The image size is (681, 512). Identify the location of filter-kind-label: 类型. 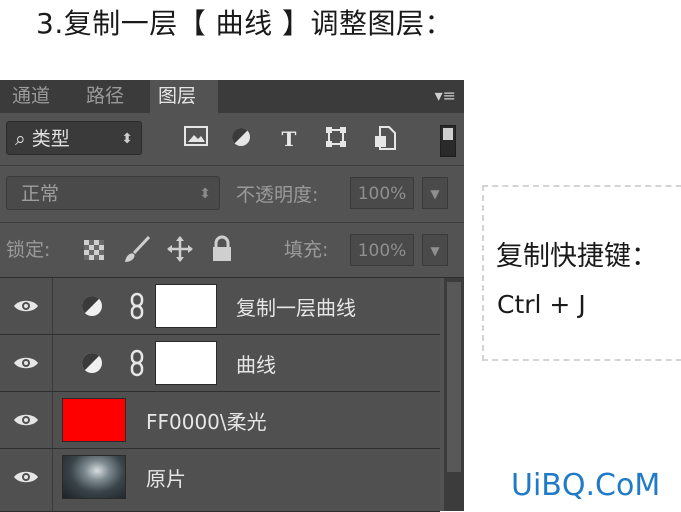
(50, 139).